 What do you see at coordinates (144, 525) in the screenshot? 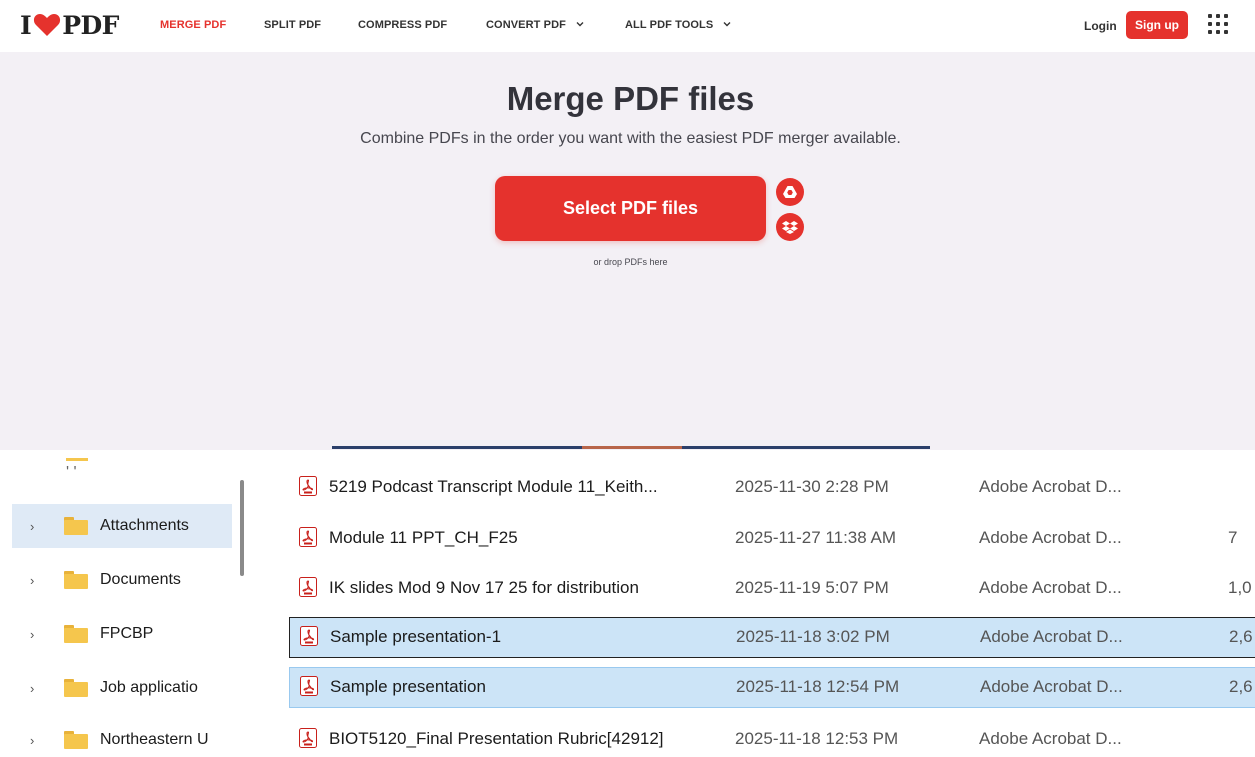
I see `nav-item-label: Attachments` at bounding box center [144, 525].